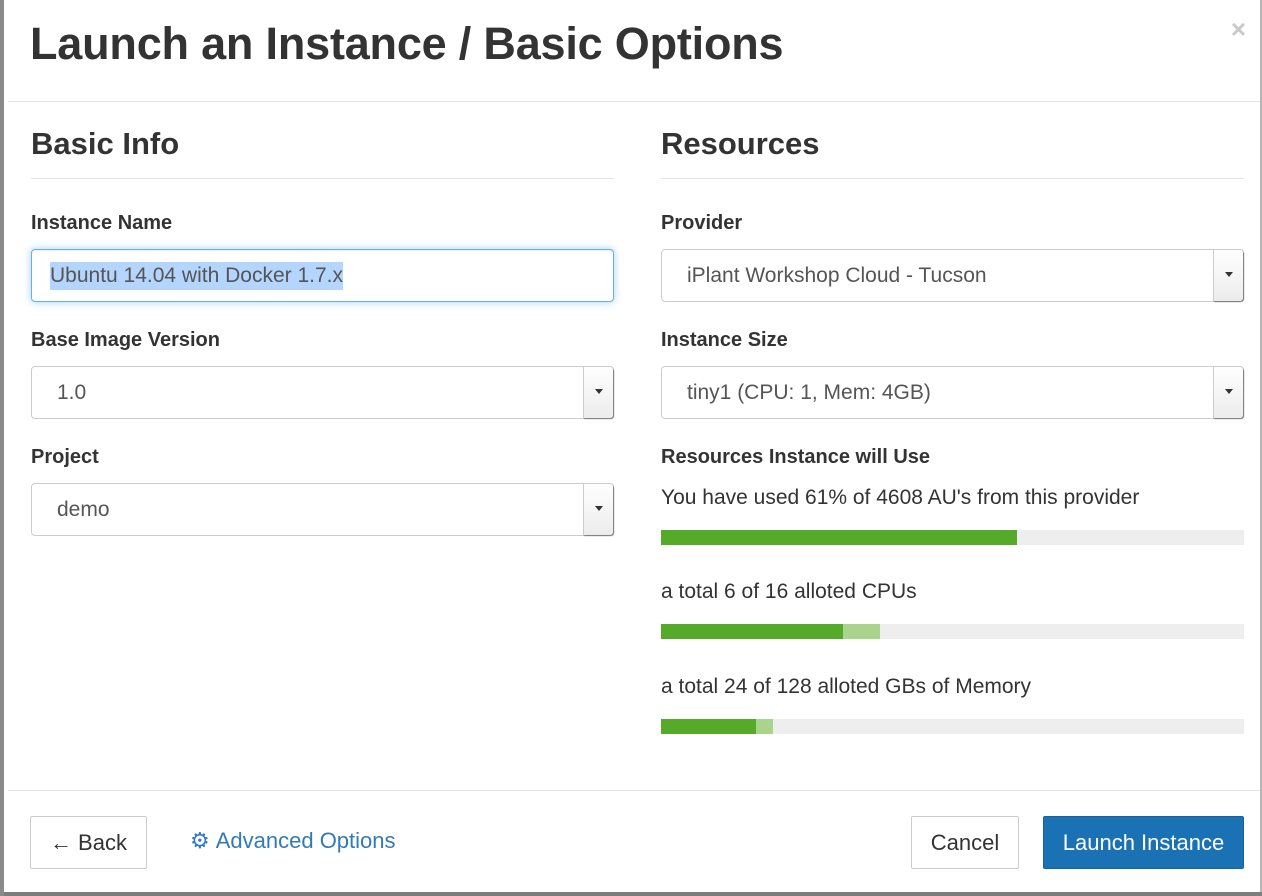 The image size is (1262, 896). Describe the element at coordinates (105, 143) in the screenshot. I see `basic-info-heading: Basic Info` at that location.